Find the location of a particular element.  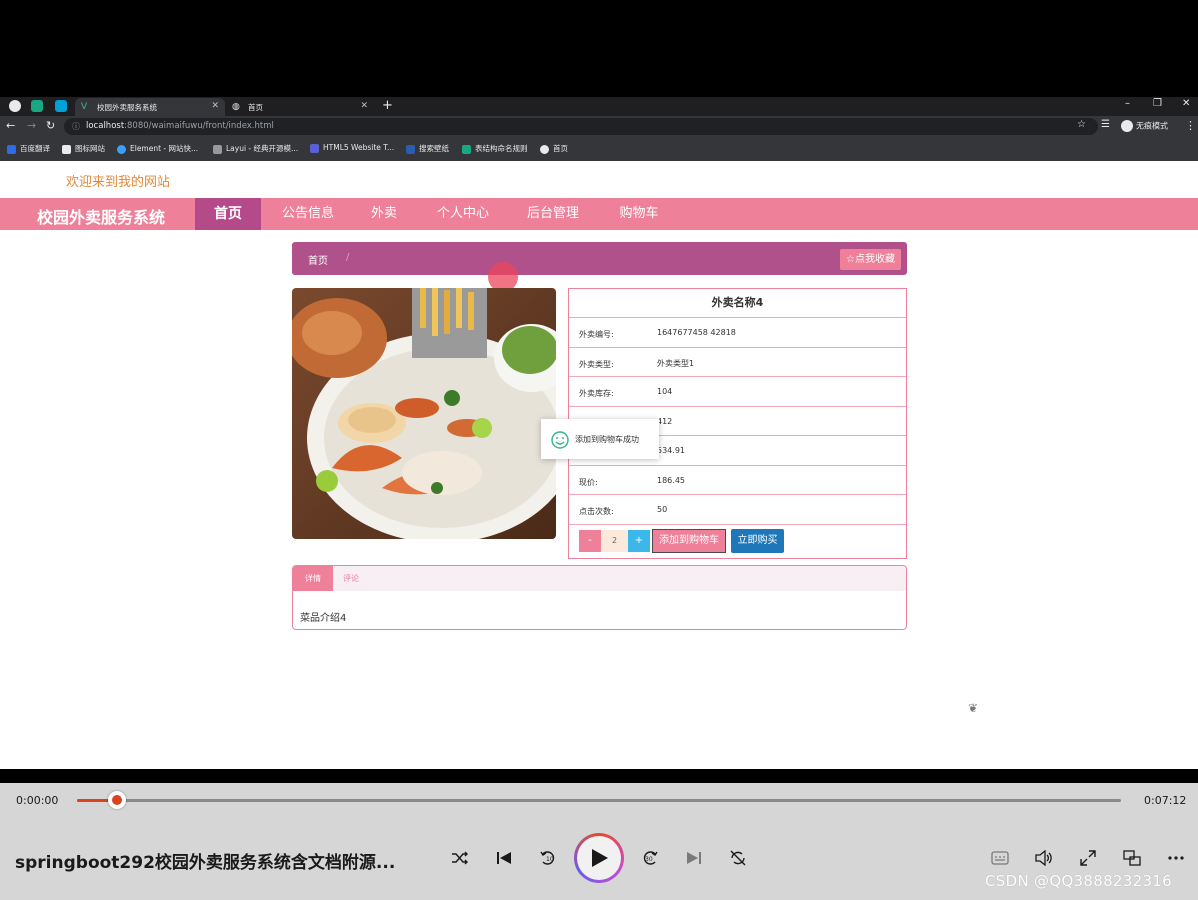

bookmark-item: 首页 is located at coordinates (554, 148).